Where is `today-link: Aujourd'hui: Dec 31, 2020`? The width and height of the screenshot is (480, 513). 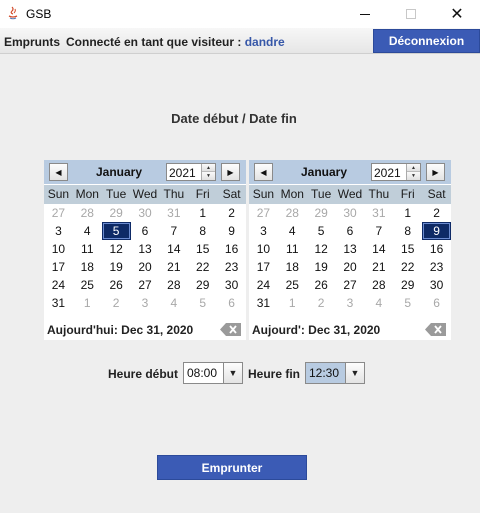
today-link: Aujourd'hui: Dec 31, 2020 is located at coordinates (120, 330).